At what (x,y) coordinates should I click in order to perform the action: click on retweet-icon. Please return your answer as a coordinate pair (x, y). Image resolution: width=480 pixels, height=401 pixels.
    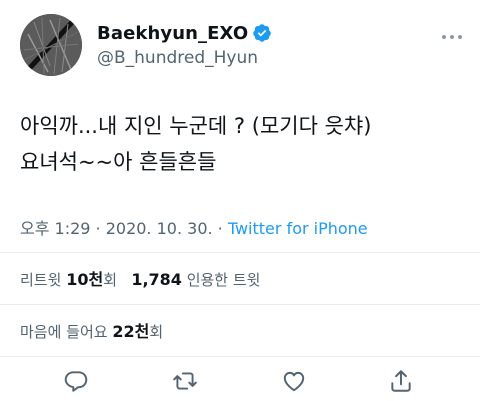
    Looking at the image, I should click on (185, 381).